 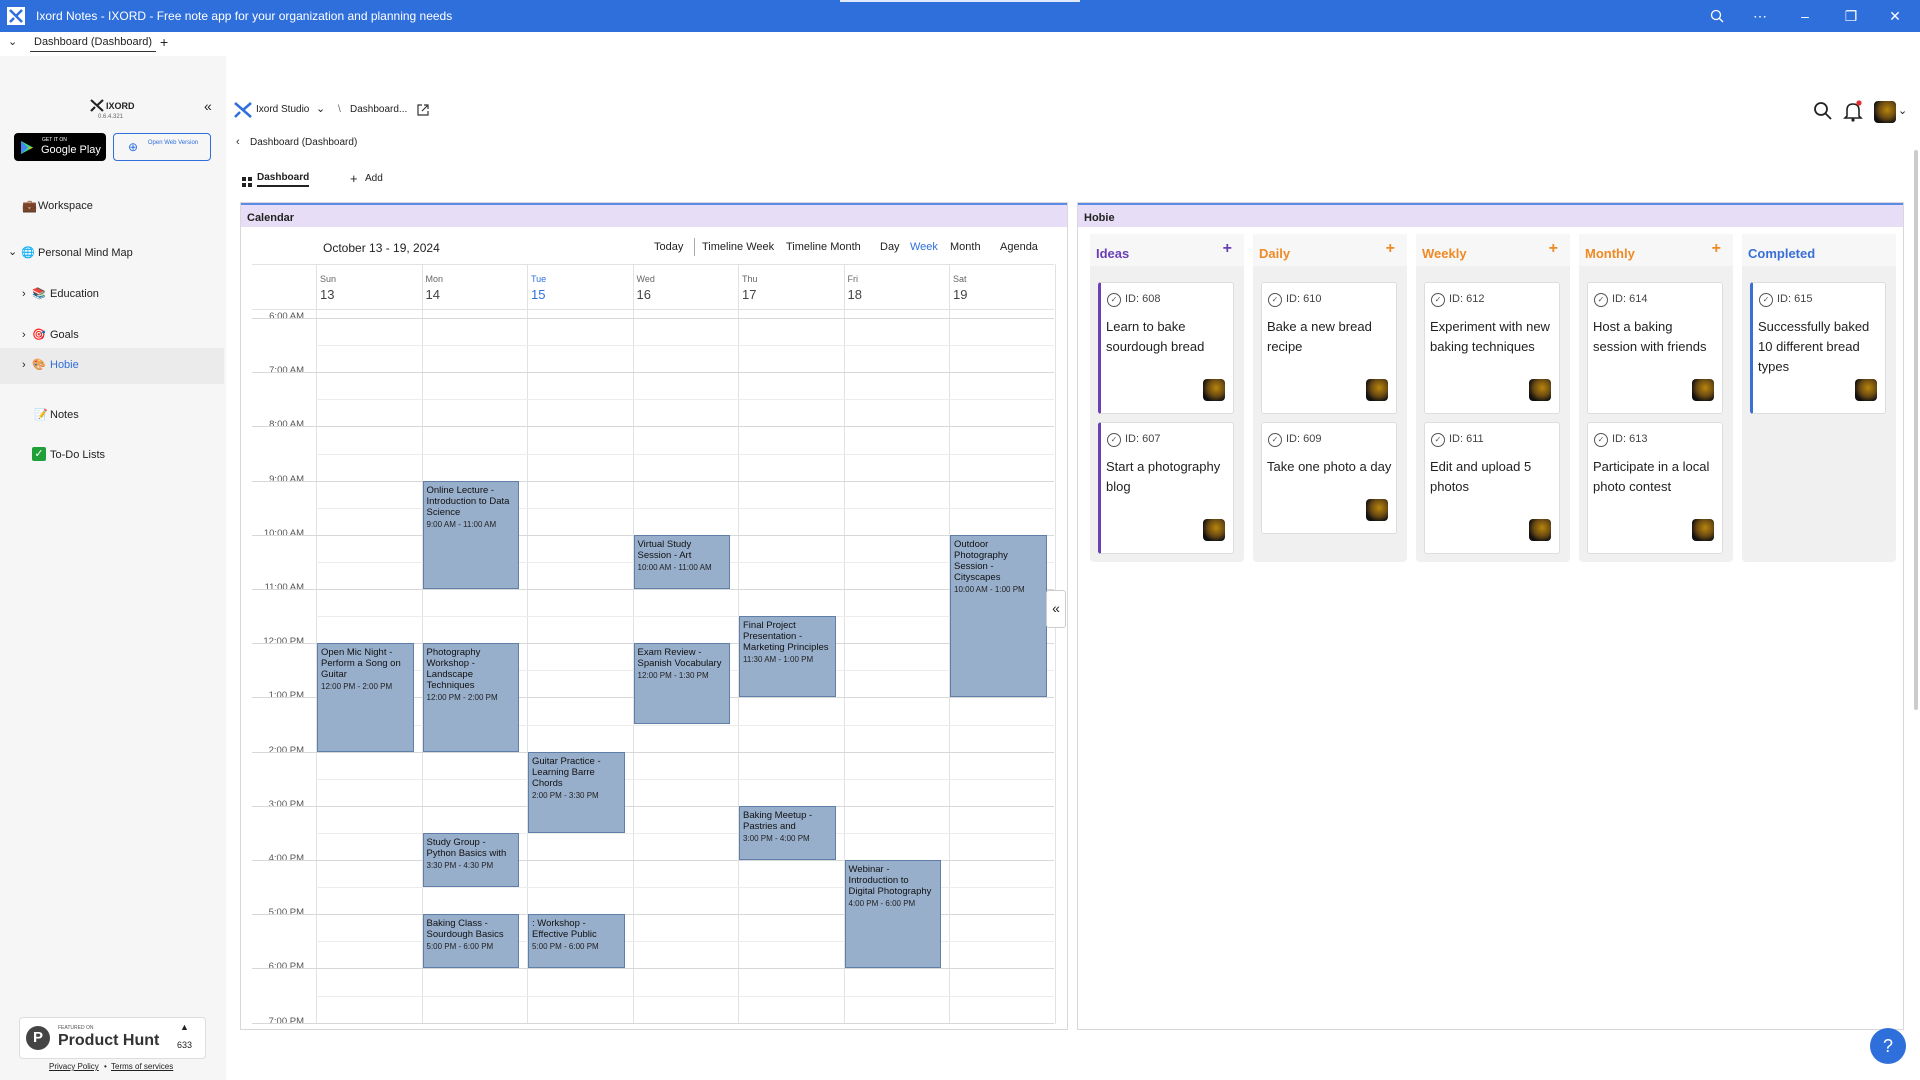 What do you see at coordinates (1717, 16) in the screenshot?
I see `zoom-icon` at bounding box center [1717, 16].